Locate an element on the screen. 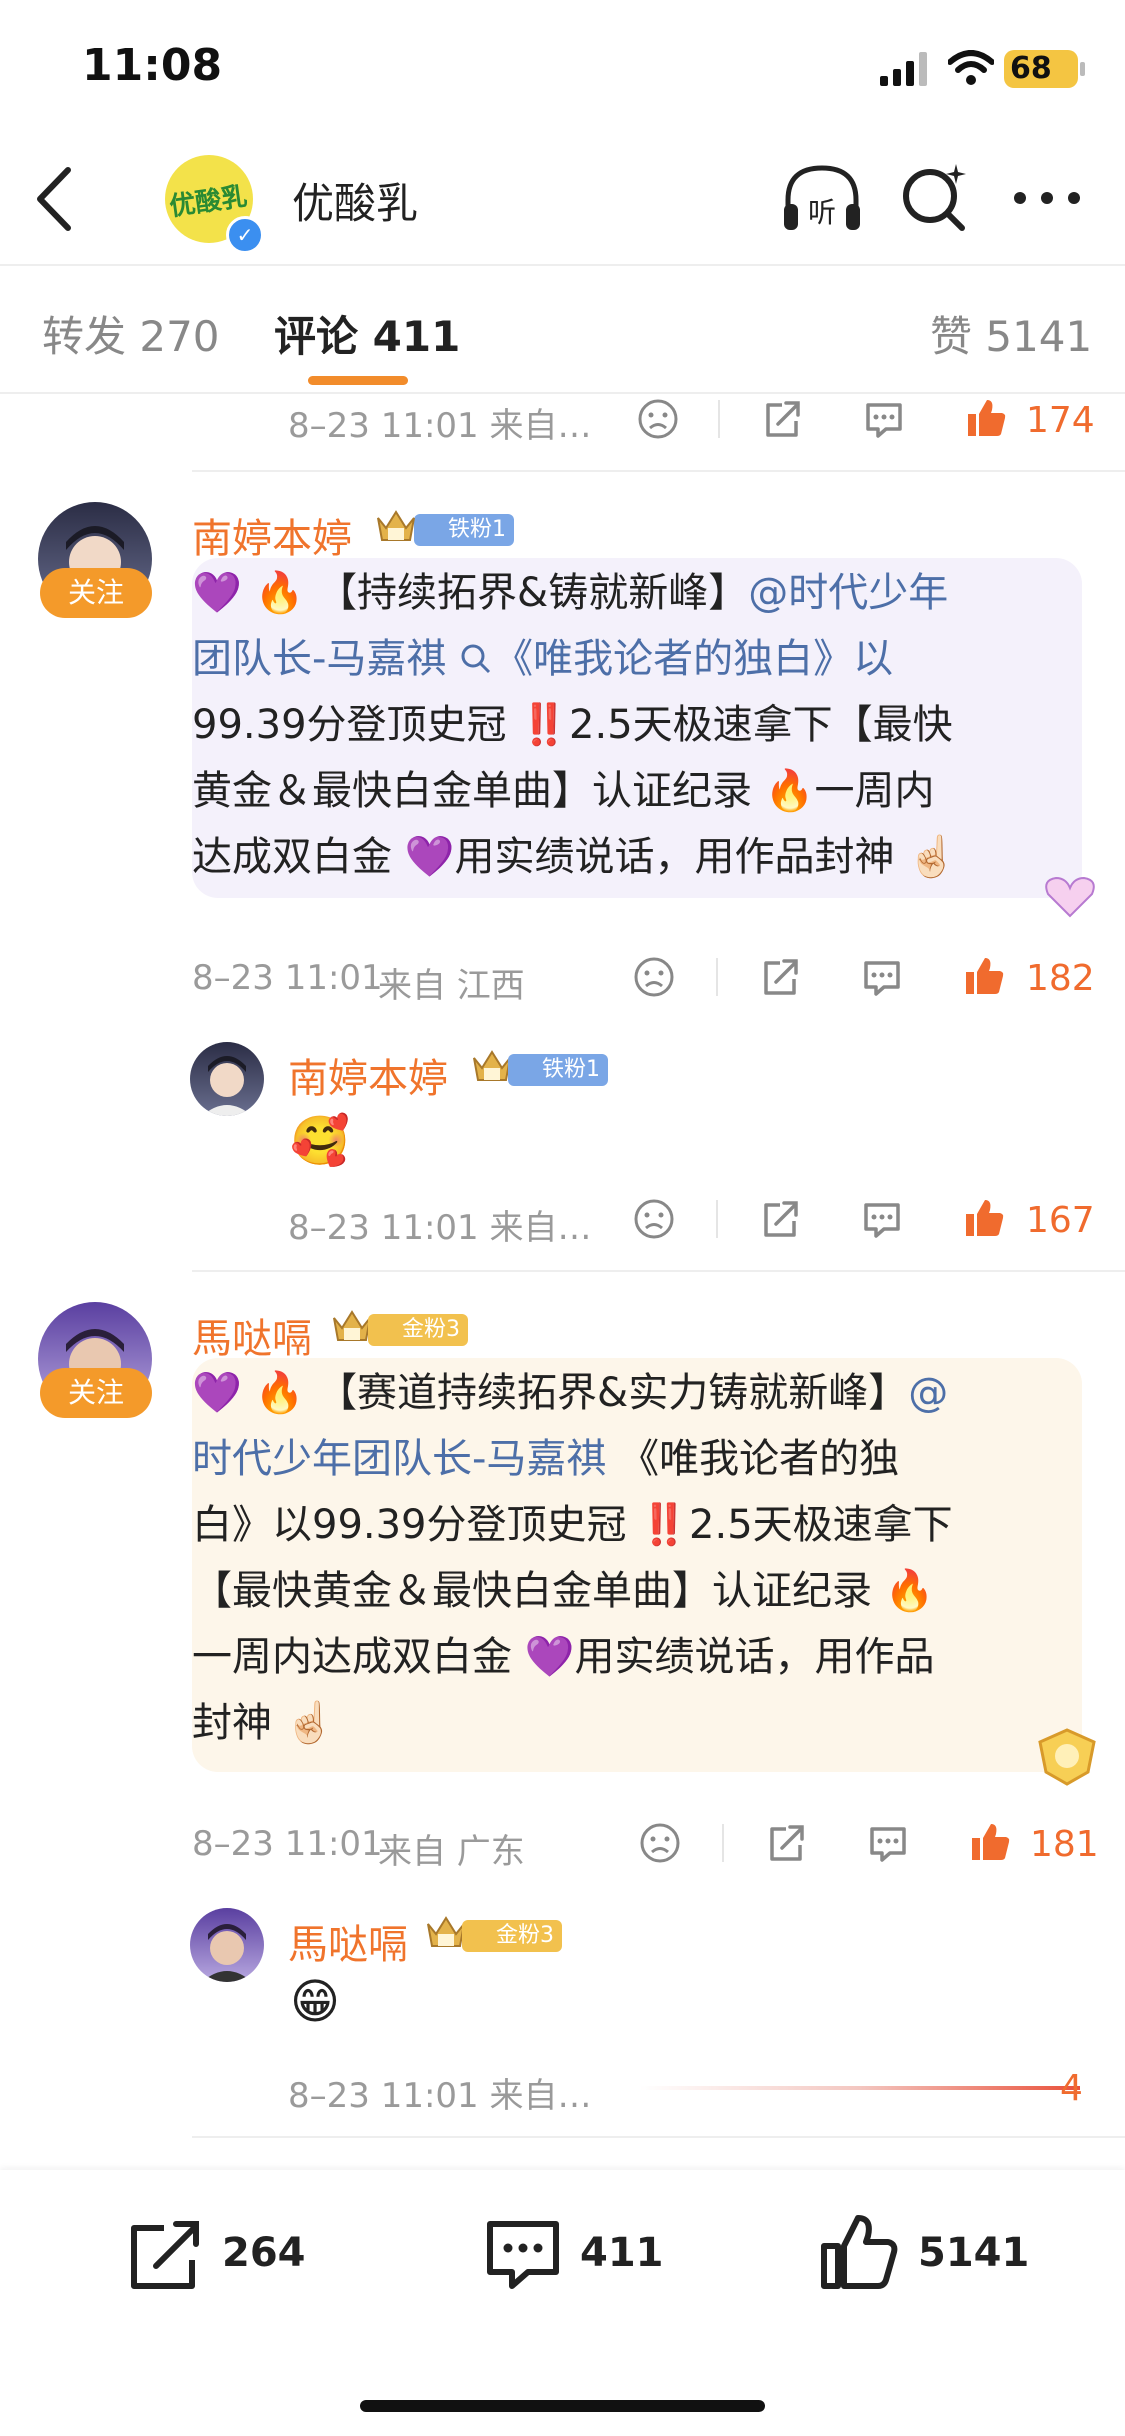 The image size is (1125, 2436). commenter-name: 南婷本婷 is located at coordinates (272, 535).